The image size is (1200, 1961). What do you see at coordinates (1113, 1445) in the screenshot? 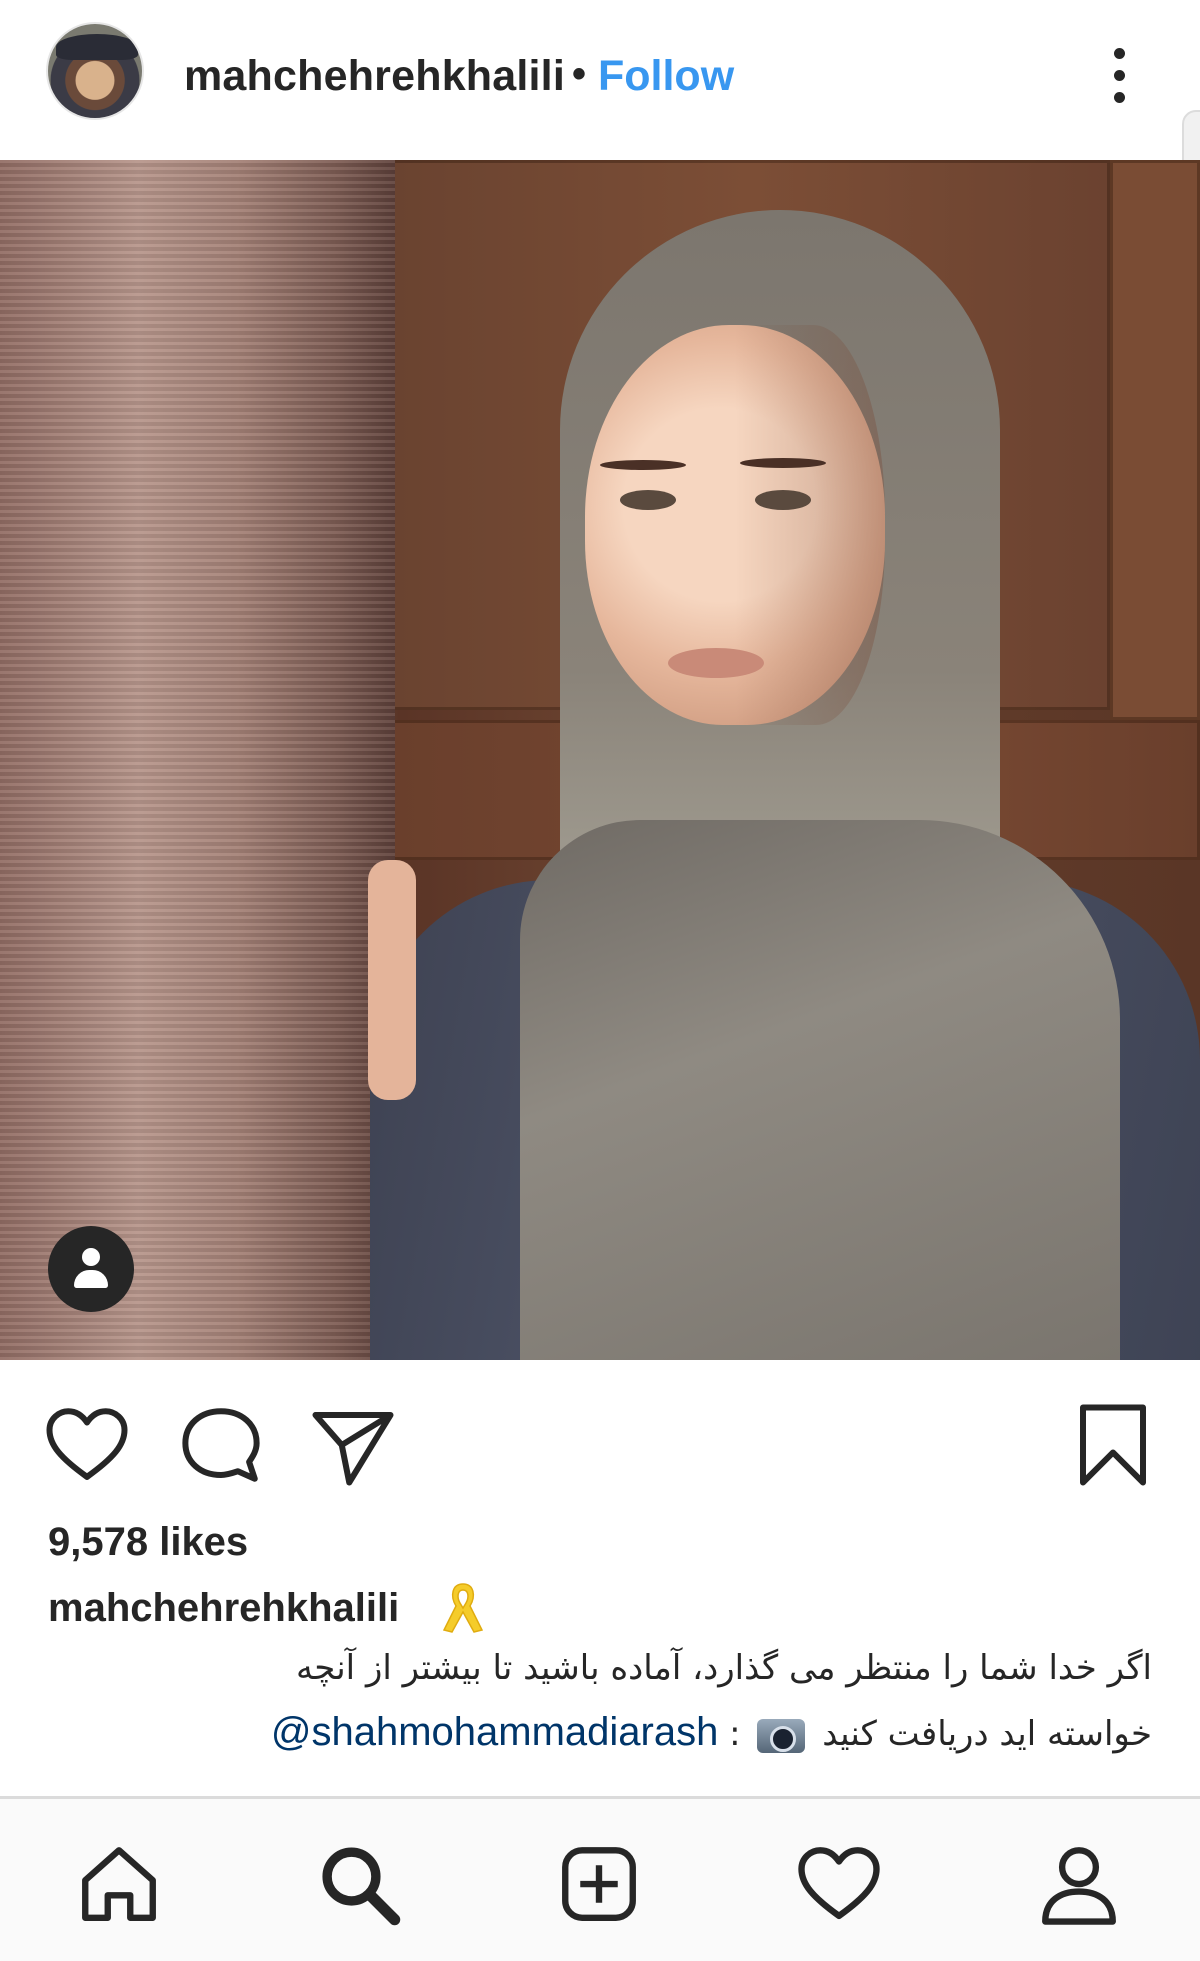
I see `bookmark-icon` at bounding box center [1113, 1445].